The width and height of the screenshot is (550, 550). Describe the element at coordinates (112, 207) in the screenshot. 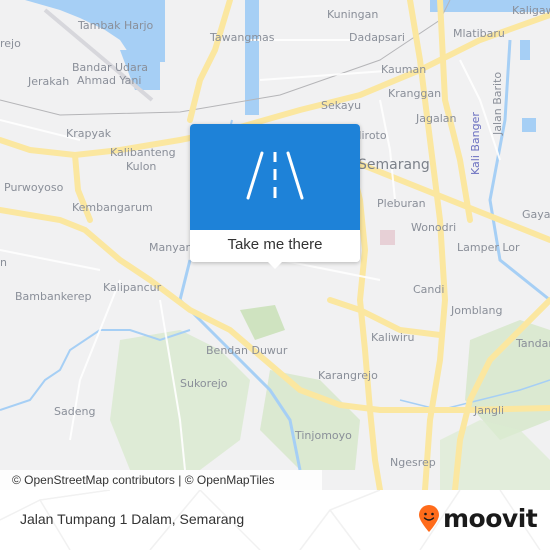

I see `place-label: Kembangarum` at that location.